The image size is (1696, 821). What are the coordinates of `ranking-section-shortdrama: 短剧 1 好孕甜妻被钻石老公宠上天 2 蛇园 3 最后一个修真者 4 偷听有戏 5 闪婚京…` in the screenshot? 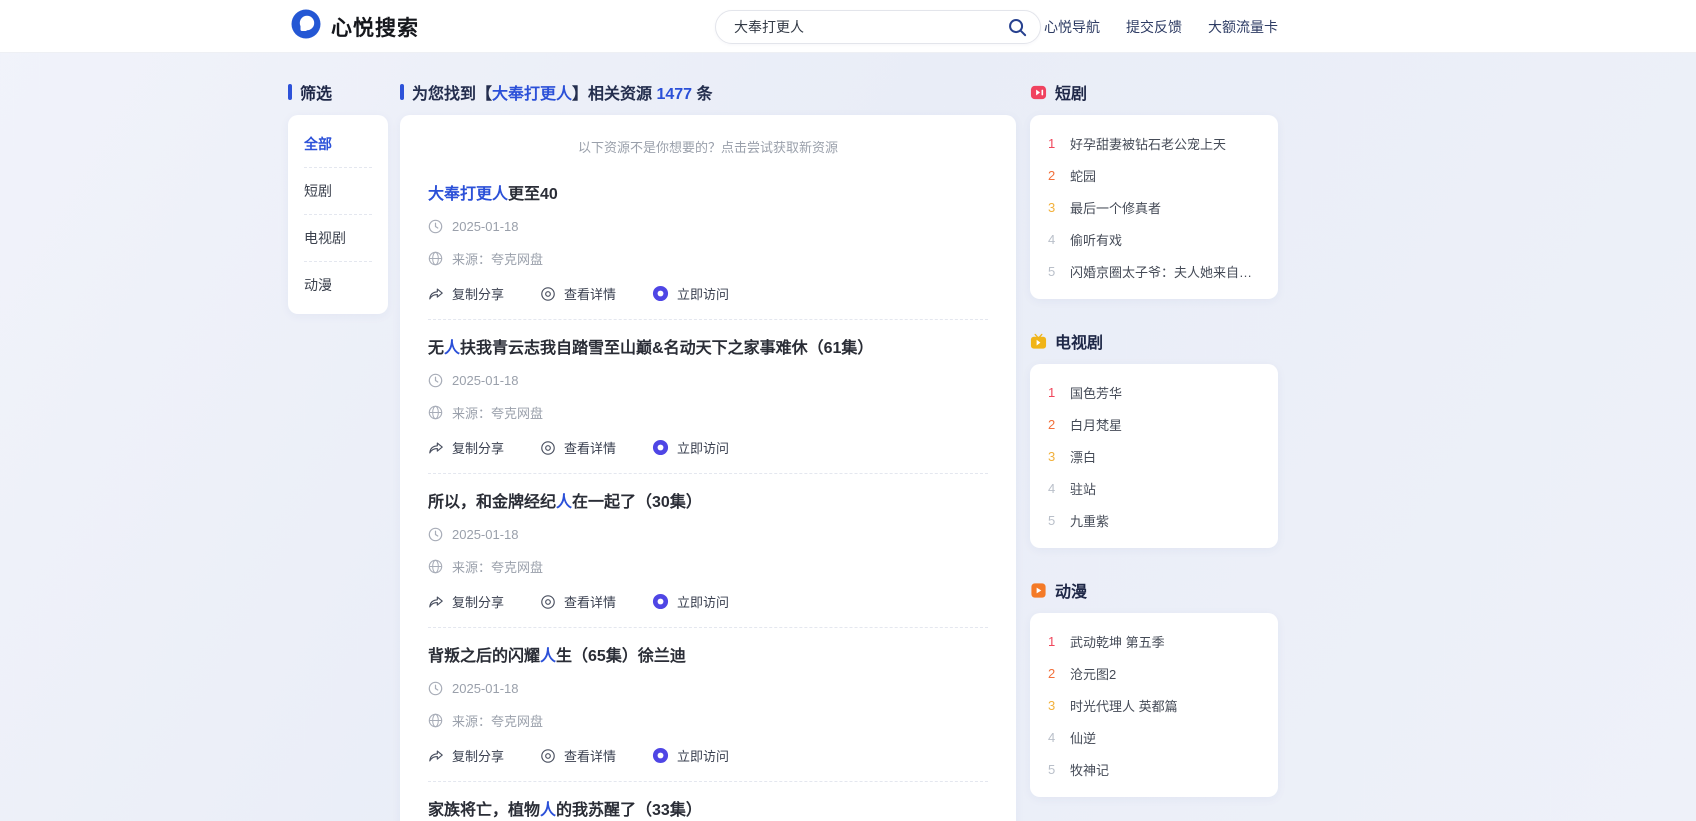 It's located at (1154, 191).